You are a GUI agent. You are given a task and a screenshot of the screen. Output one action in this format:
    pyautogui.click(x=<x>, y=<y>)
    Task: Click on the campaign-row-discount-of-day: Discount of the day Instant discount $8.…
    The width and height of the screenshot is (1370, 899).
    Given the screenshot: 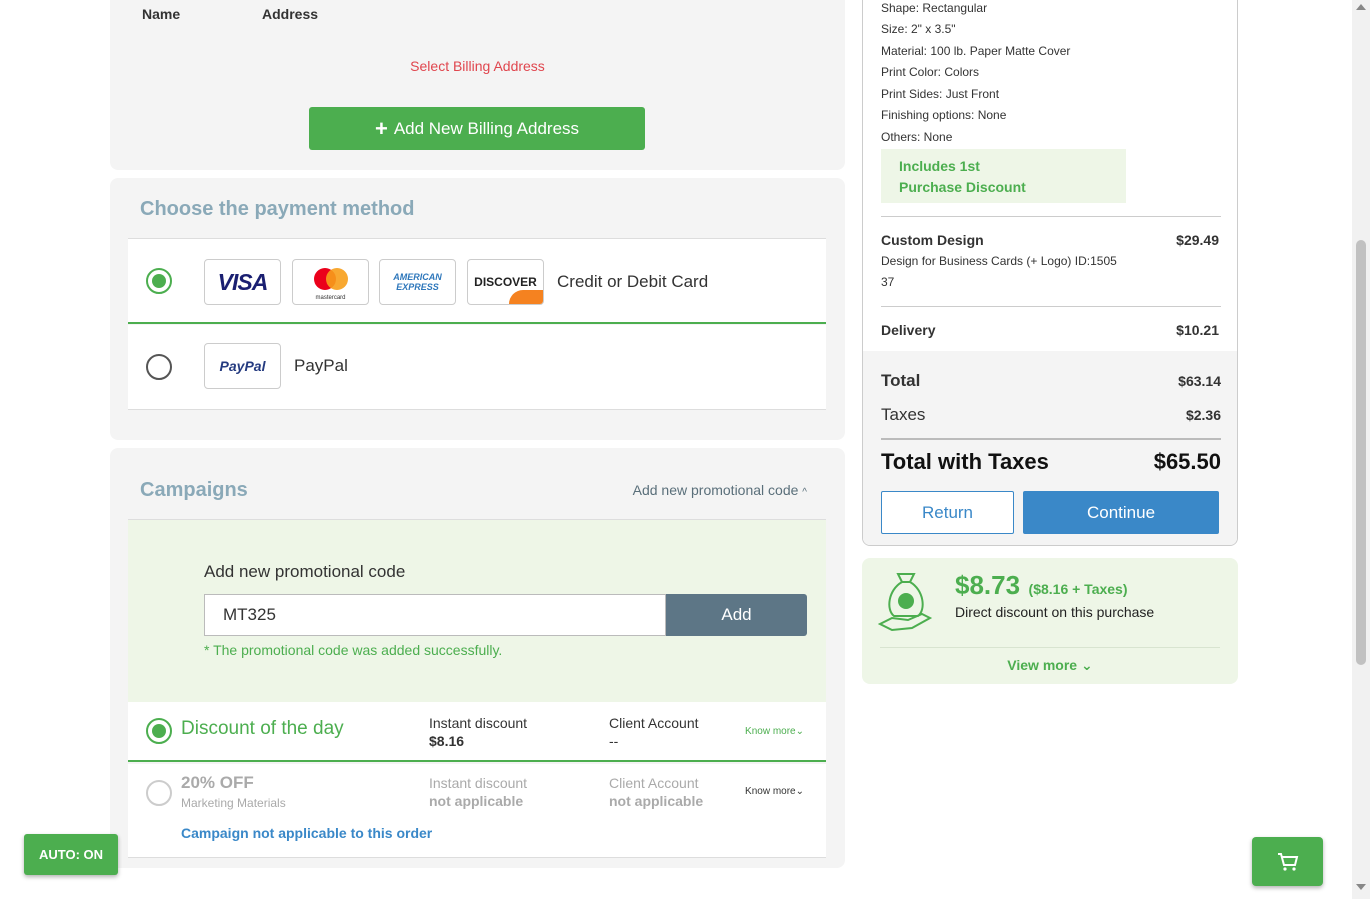 What is the action you would take?
    pyautogui.click(x=477, y=732)
    